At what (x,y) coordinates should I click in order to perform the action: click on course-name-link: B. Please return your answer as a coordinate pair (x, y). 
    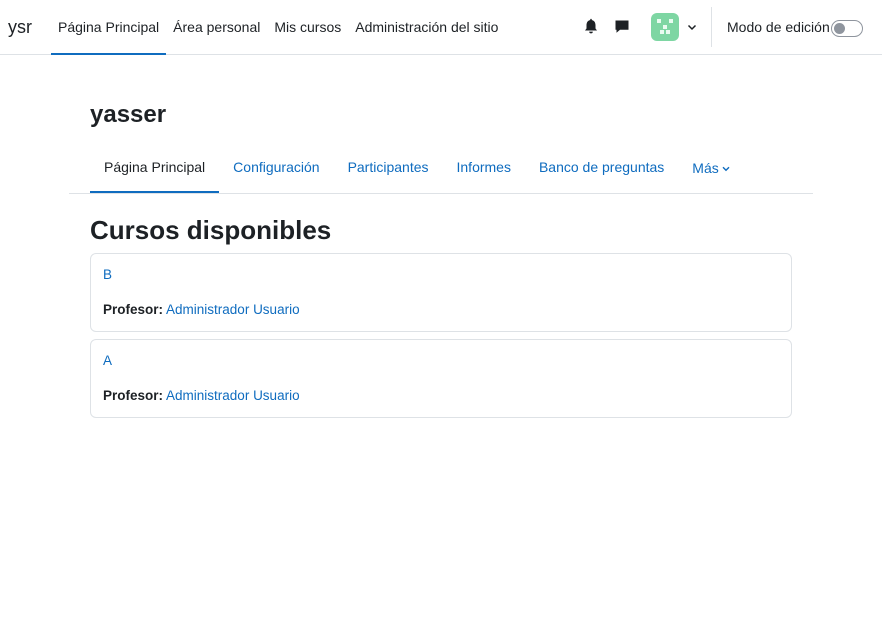
    Looking at the image, I should click on (107, 274).